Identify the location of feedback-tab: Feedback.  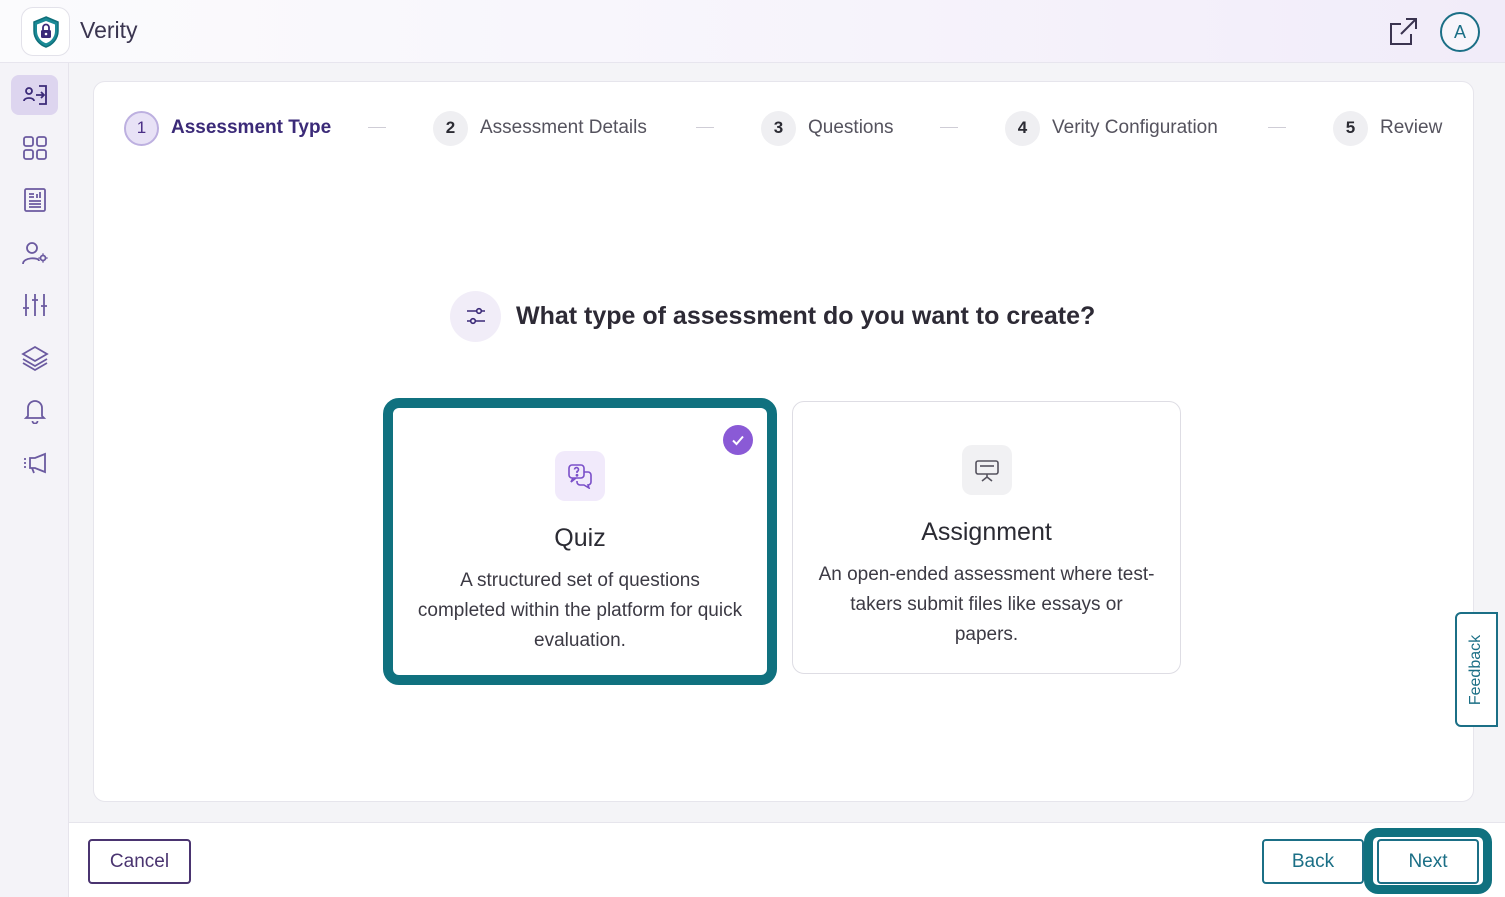
(1476, 669).